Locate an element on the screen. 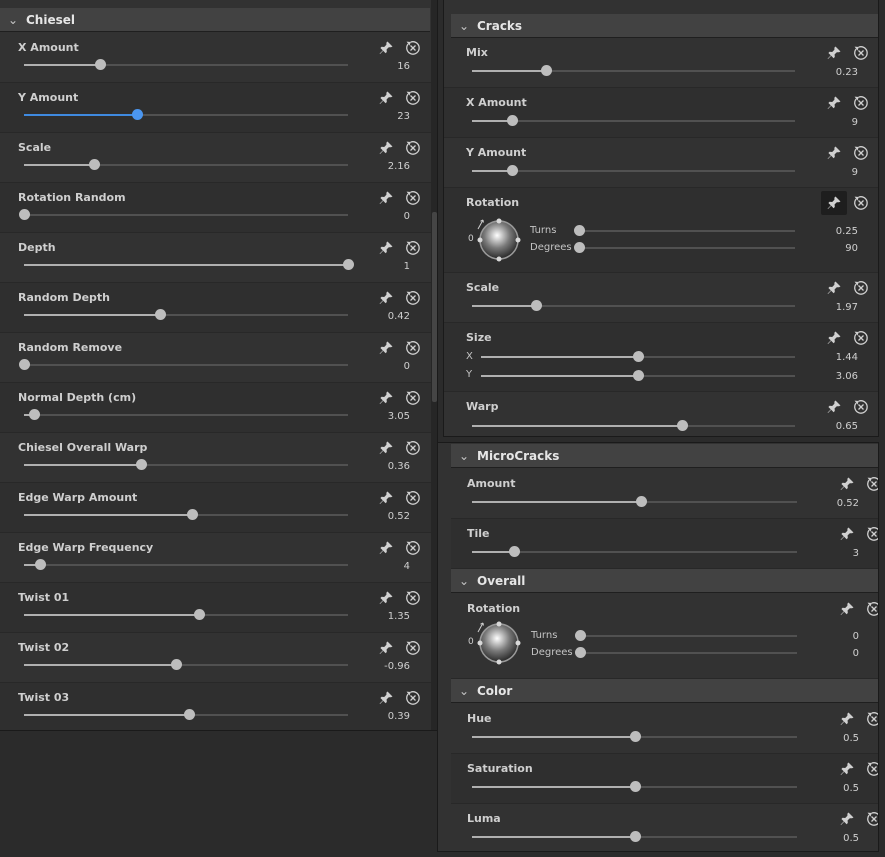  size-y-slider is located at coordinates (638, 375).